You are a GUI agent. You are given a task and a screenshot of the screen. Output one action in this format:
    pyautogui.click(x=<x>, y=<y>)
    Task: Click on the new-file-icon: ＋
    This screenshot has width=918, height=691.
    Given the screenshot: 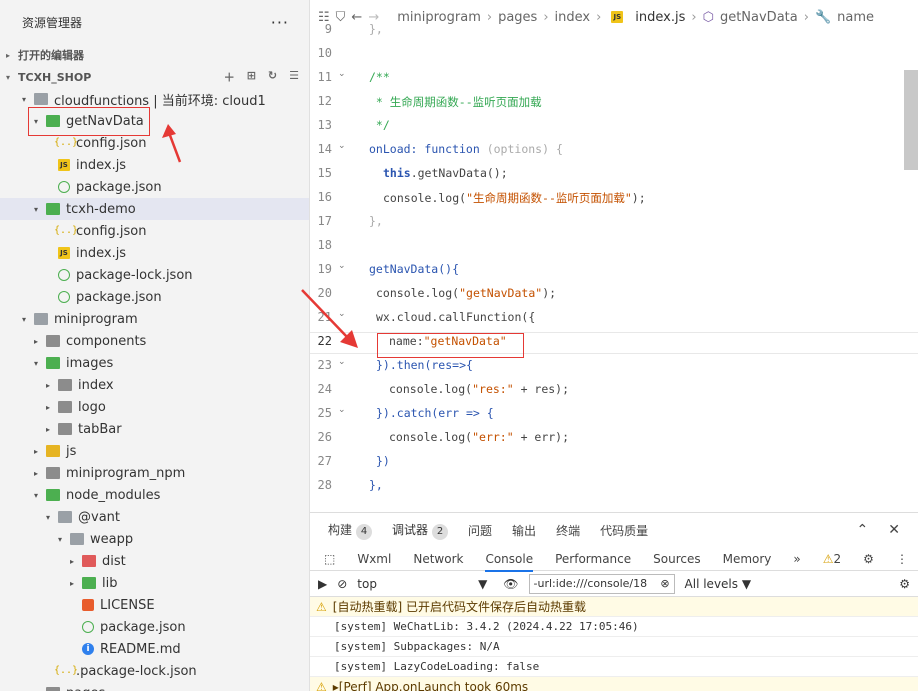 What is the action you would take?
    pyautogui.click(x=229, y=77)
    